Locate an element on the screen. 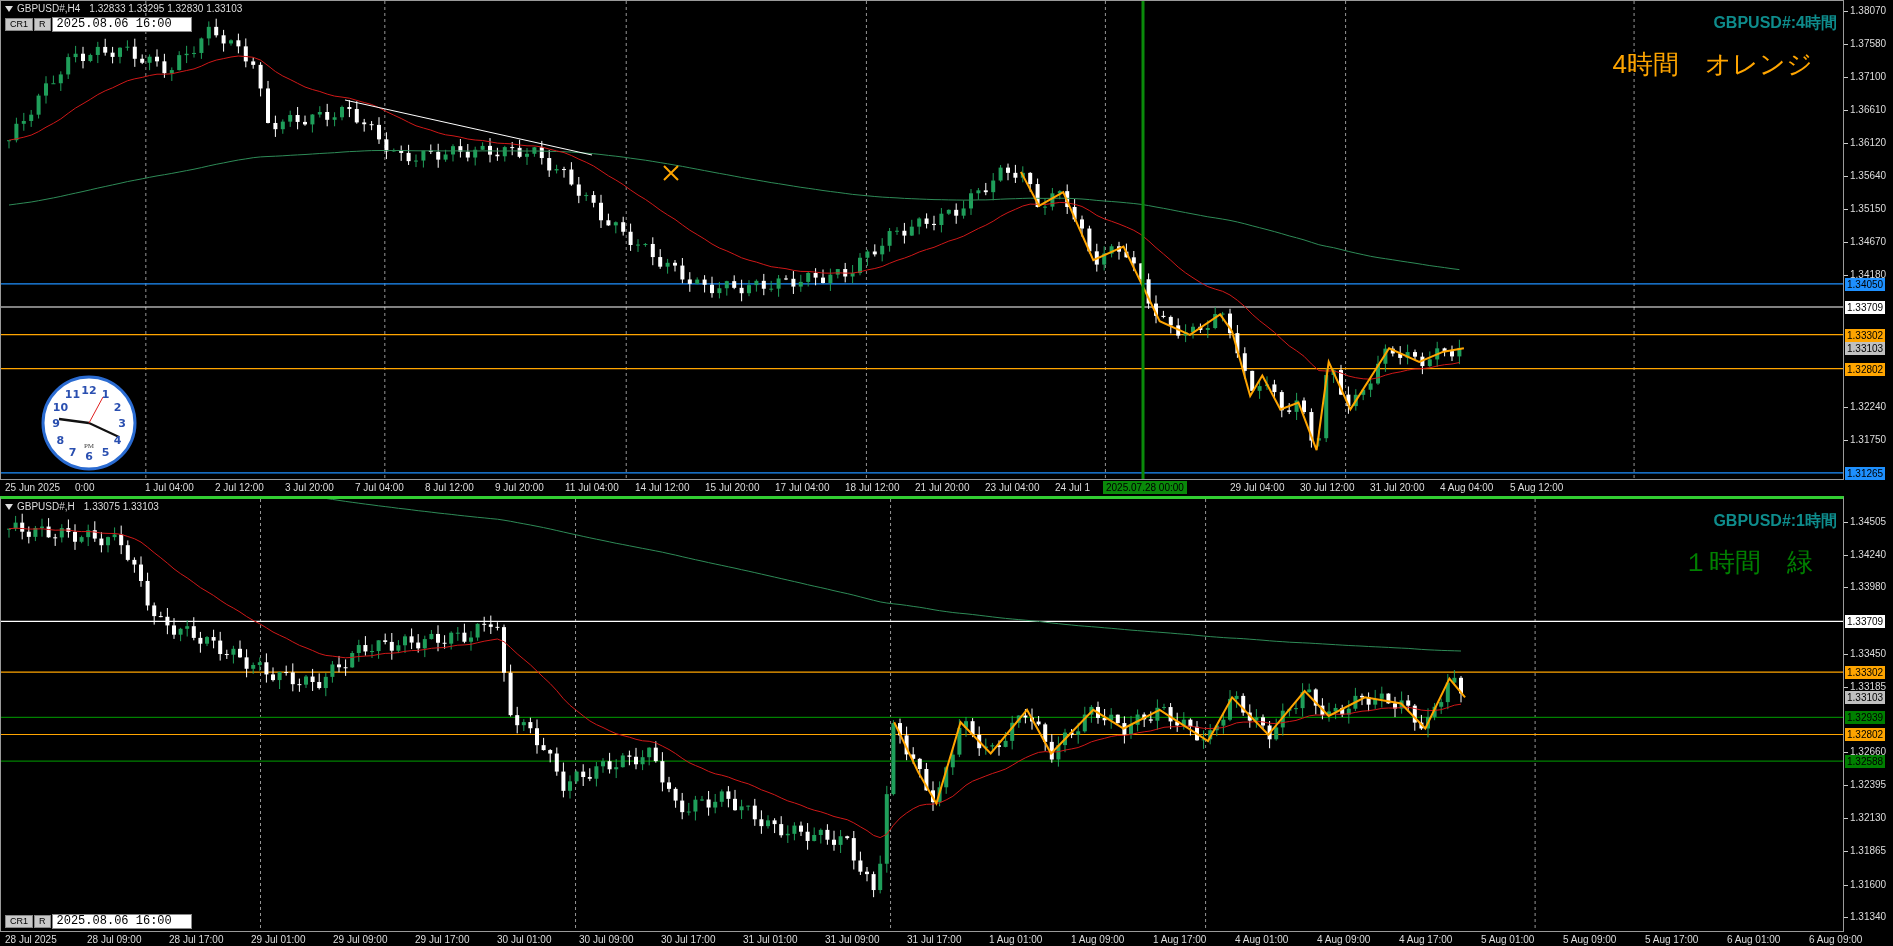 The height and width of the screenshot is (946, 1893). price-tick-label: 1.37100 is located at coordinates (1868, 76).